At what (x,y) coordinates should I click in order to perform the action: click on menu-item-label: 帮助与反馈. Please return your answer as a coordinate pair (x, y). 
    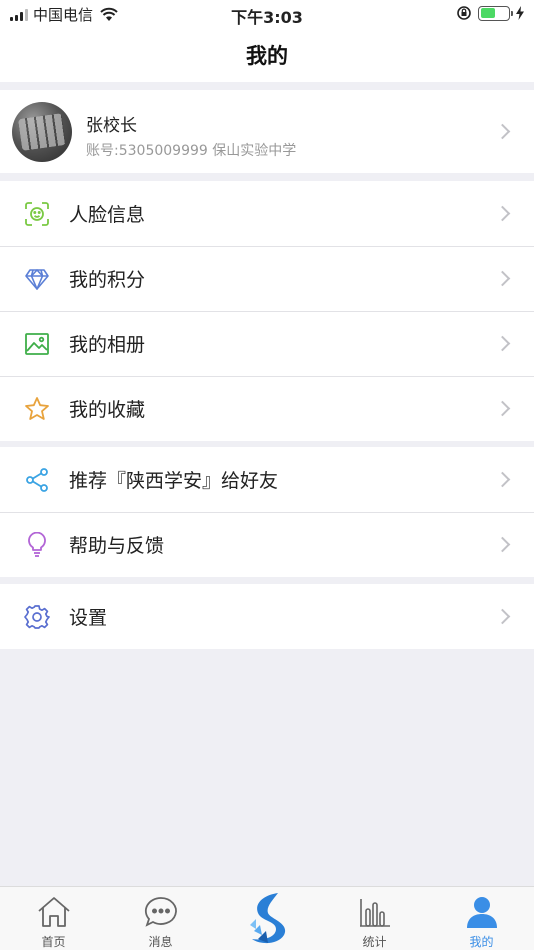
    Looking at the image, I should click on (117, 546).